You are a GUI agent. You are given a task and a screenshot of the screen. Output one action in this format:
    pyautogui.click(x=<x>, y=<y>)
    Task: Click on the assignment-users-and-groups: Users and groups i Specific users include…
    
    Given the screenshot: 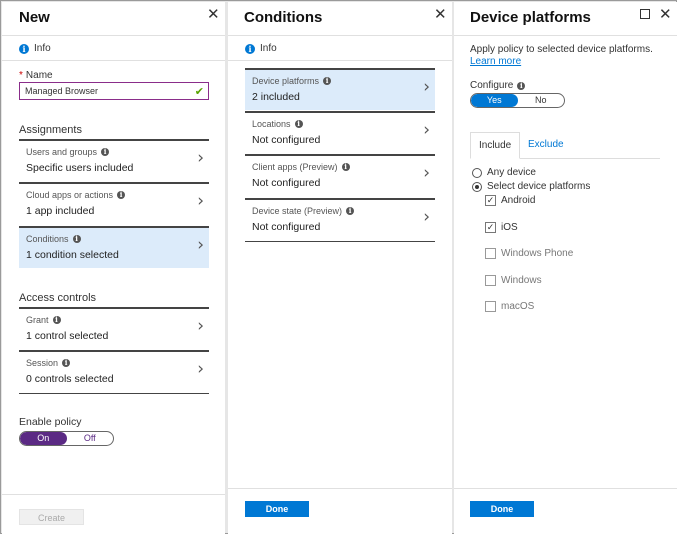 What is the action you would take?
    pyautogui.click(x=114, y=160)
    